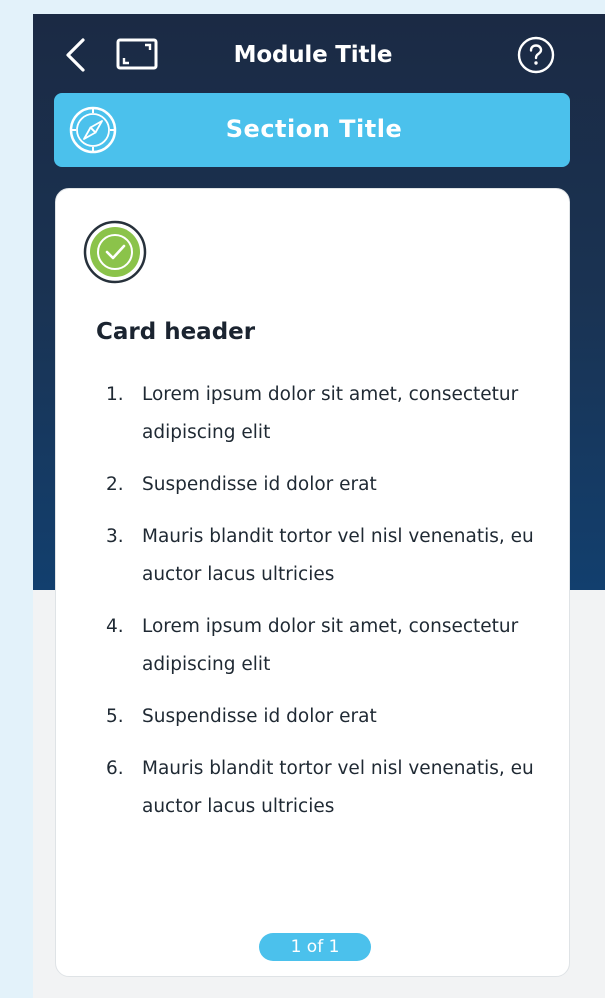 The height and width of the screenshot is (998, 605). I want to click on module-title: Module Title, so click(313, 55).